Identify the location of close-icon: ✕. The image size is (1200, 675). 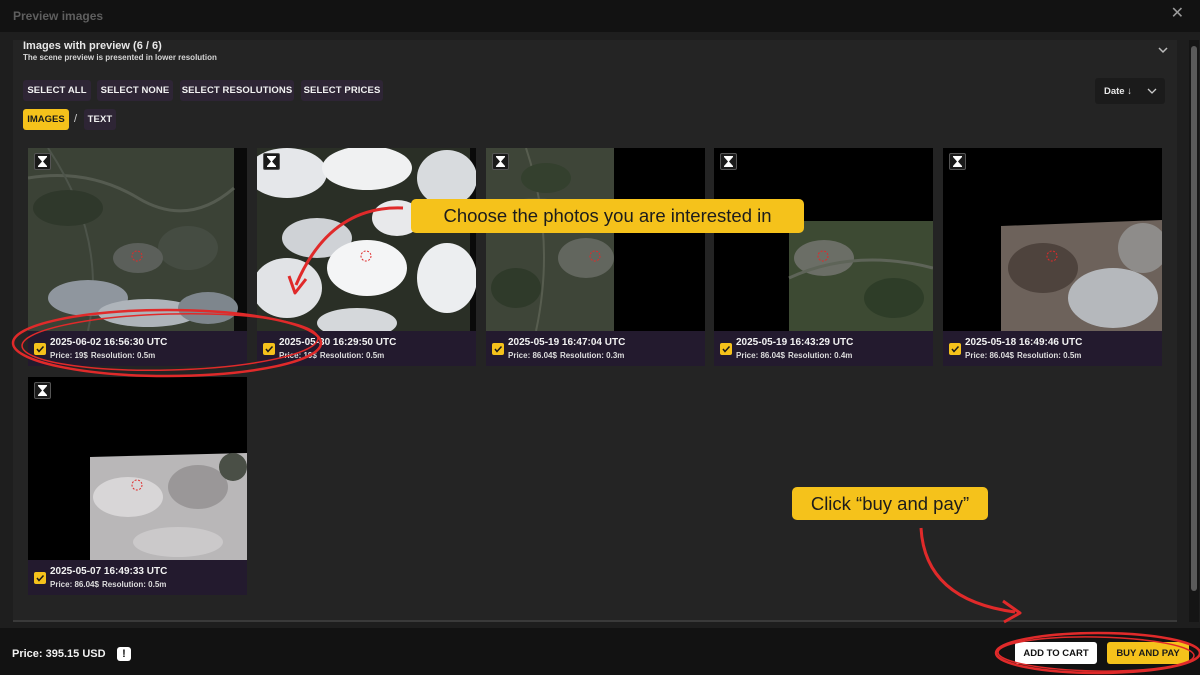
(1177, 14).